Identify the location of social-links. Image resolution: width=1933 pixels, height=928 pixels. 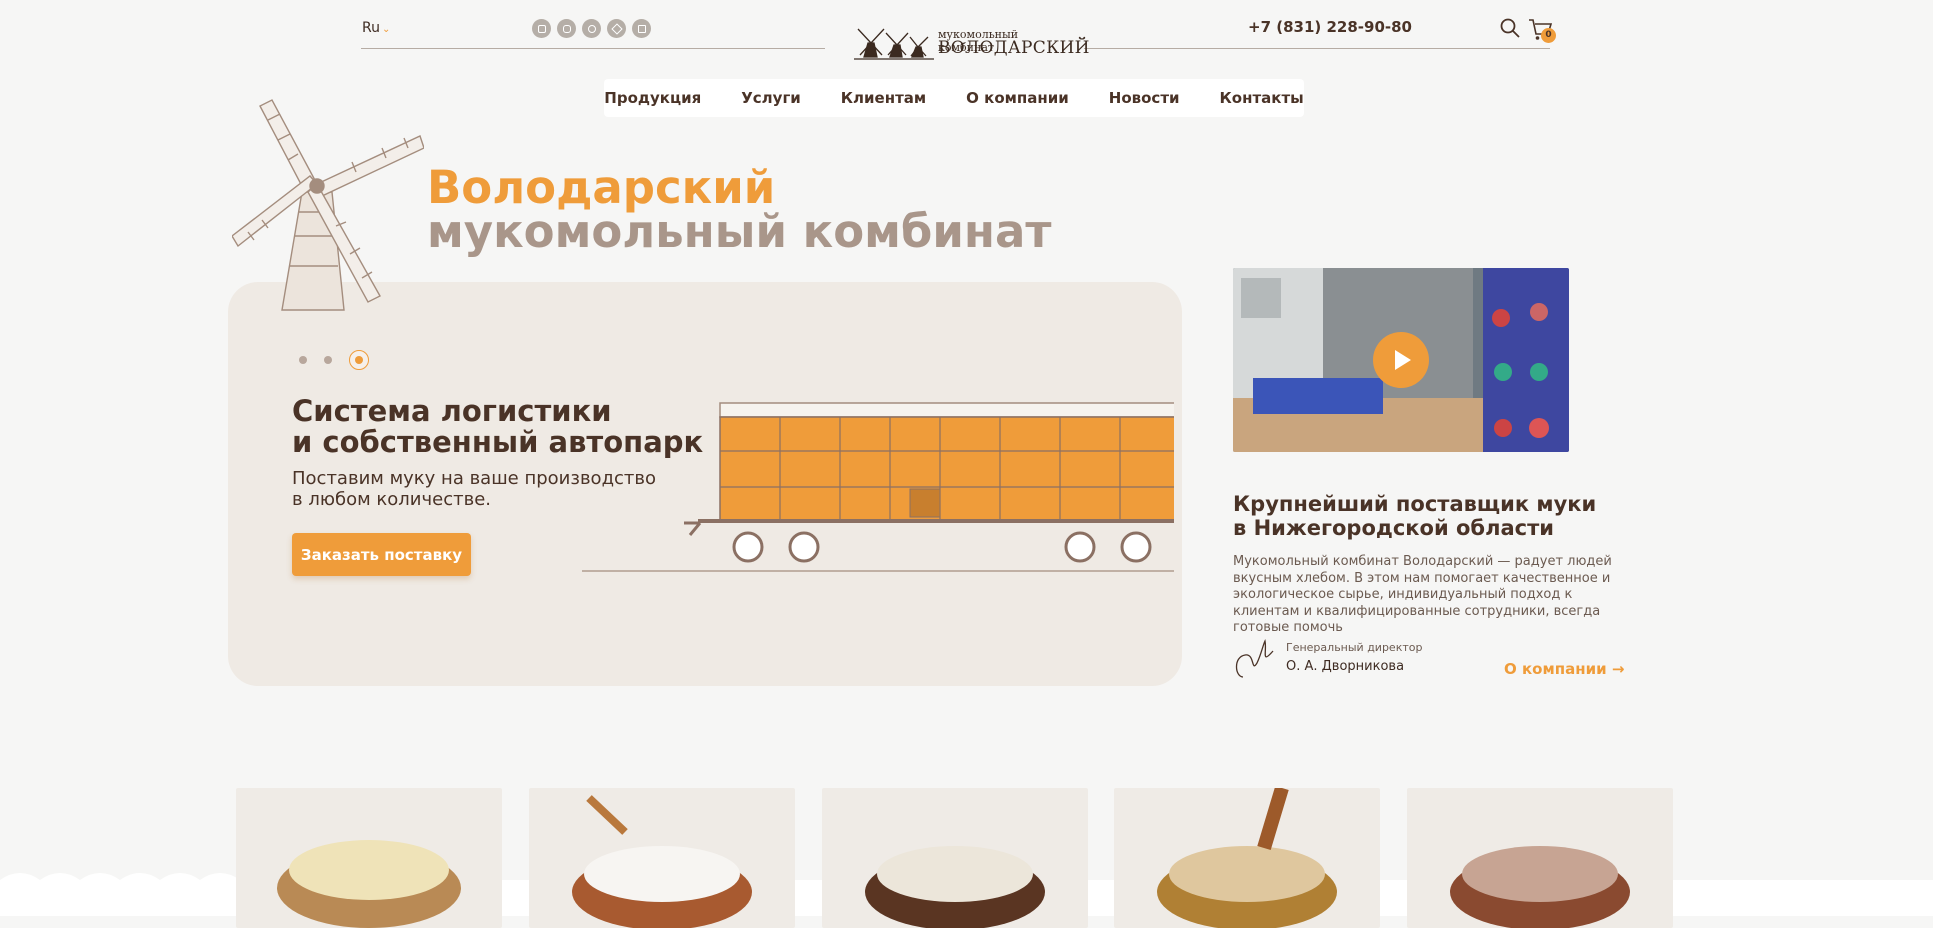
(591, 28).